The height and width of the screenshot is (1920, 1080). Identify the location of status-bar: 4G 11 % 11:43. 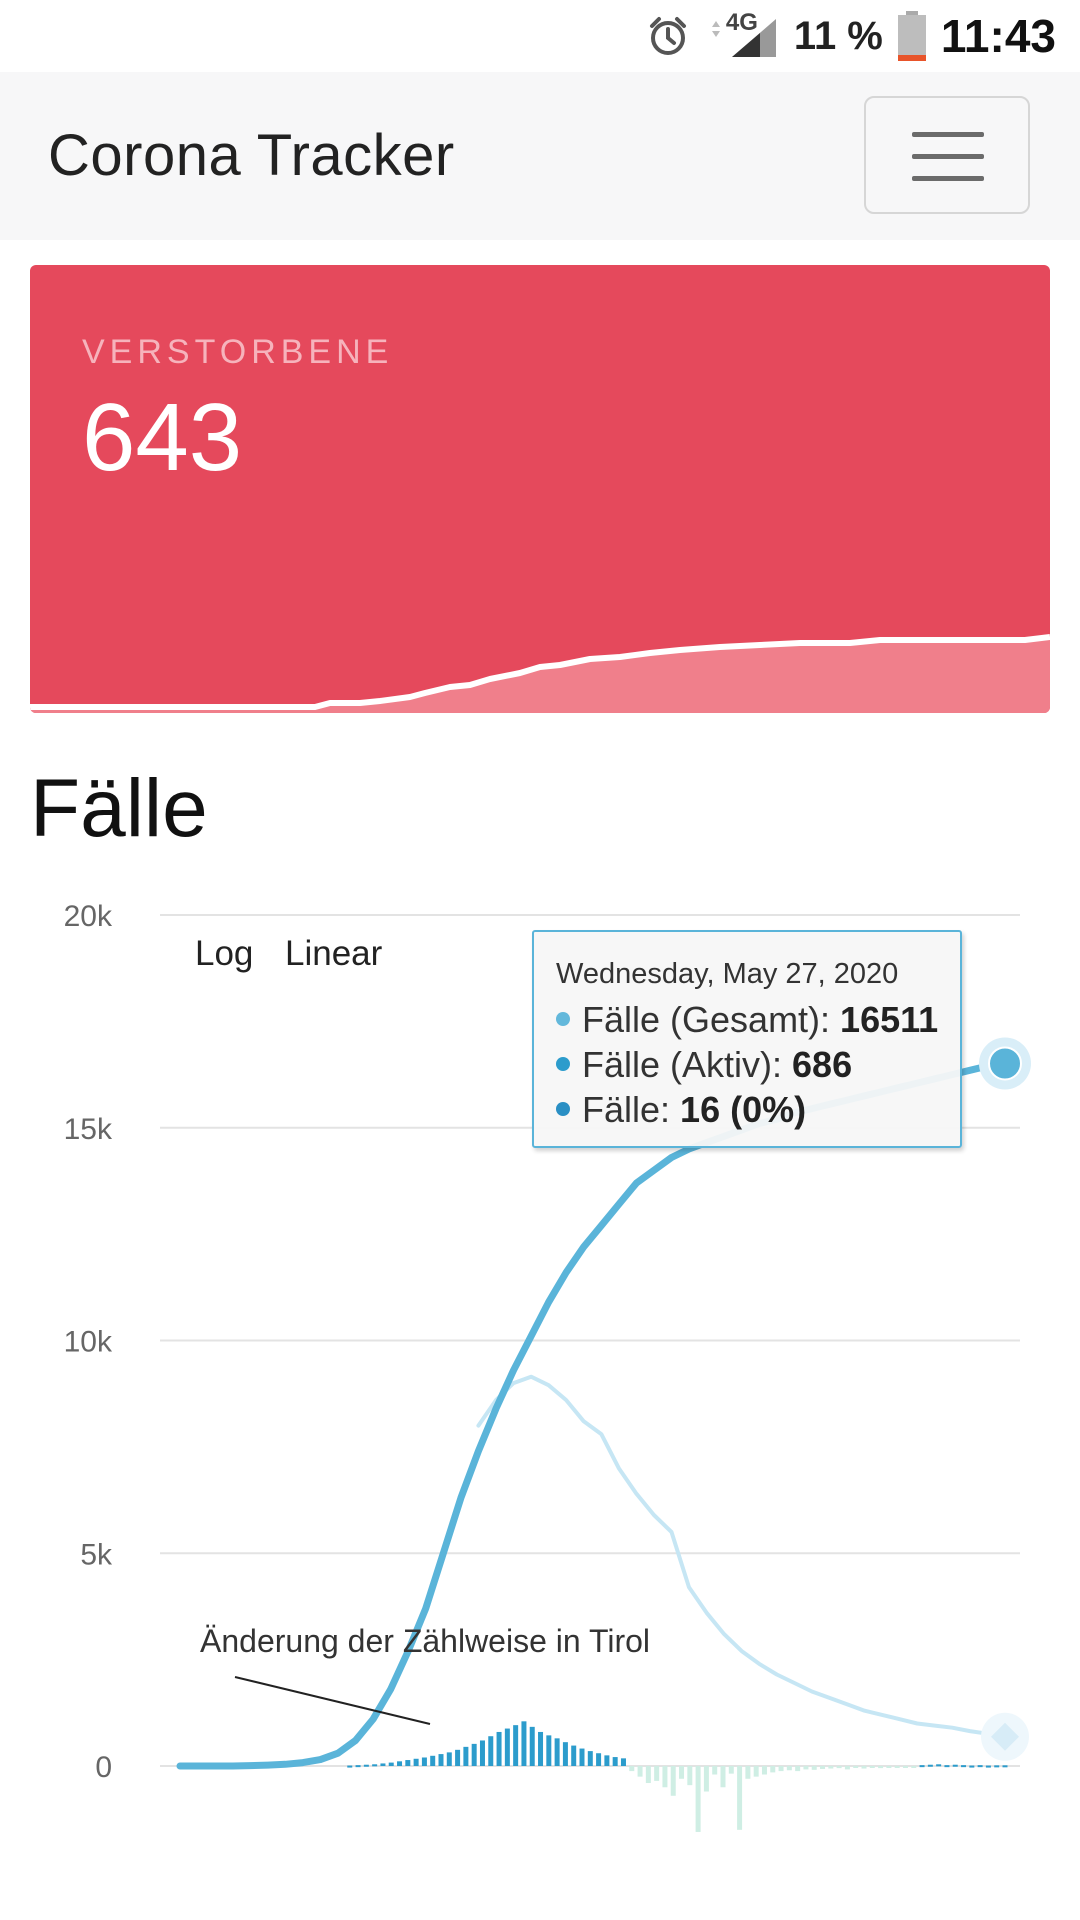
(540, 36).